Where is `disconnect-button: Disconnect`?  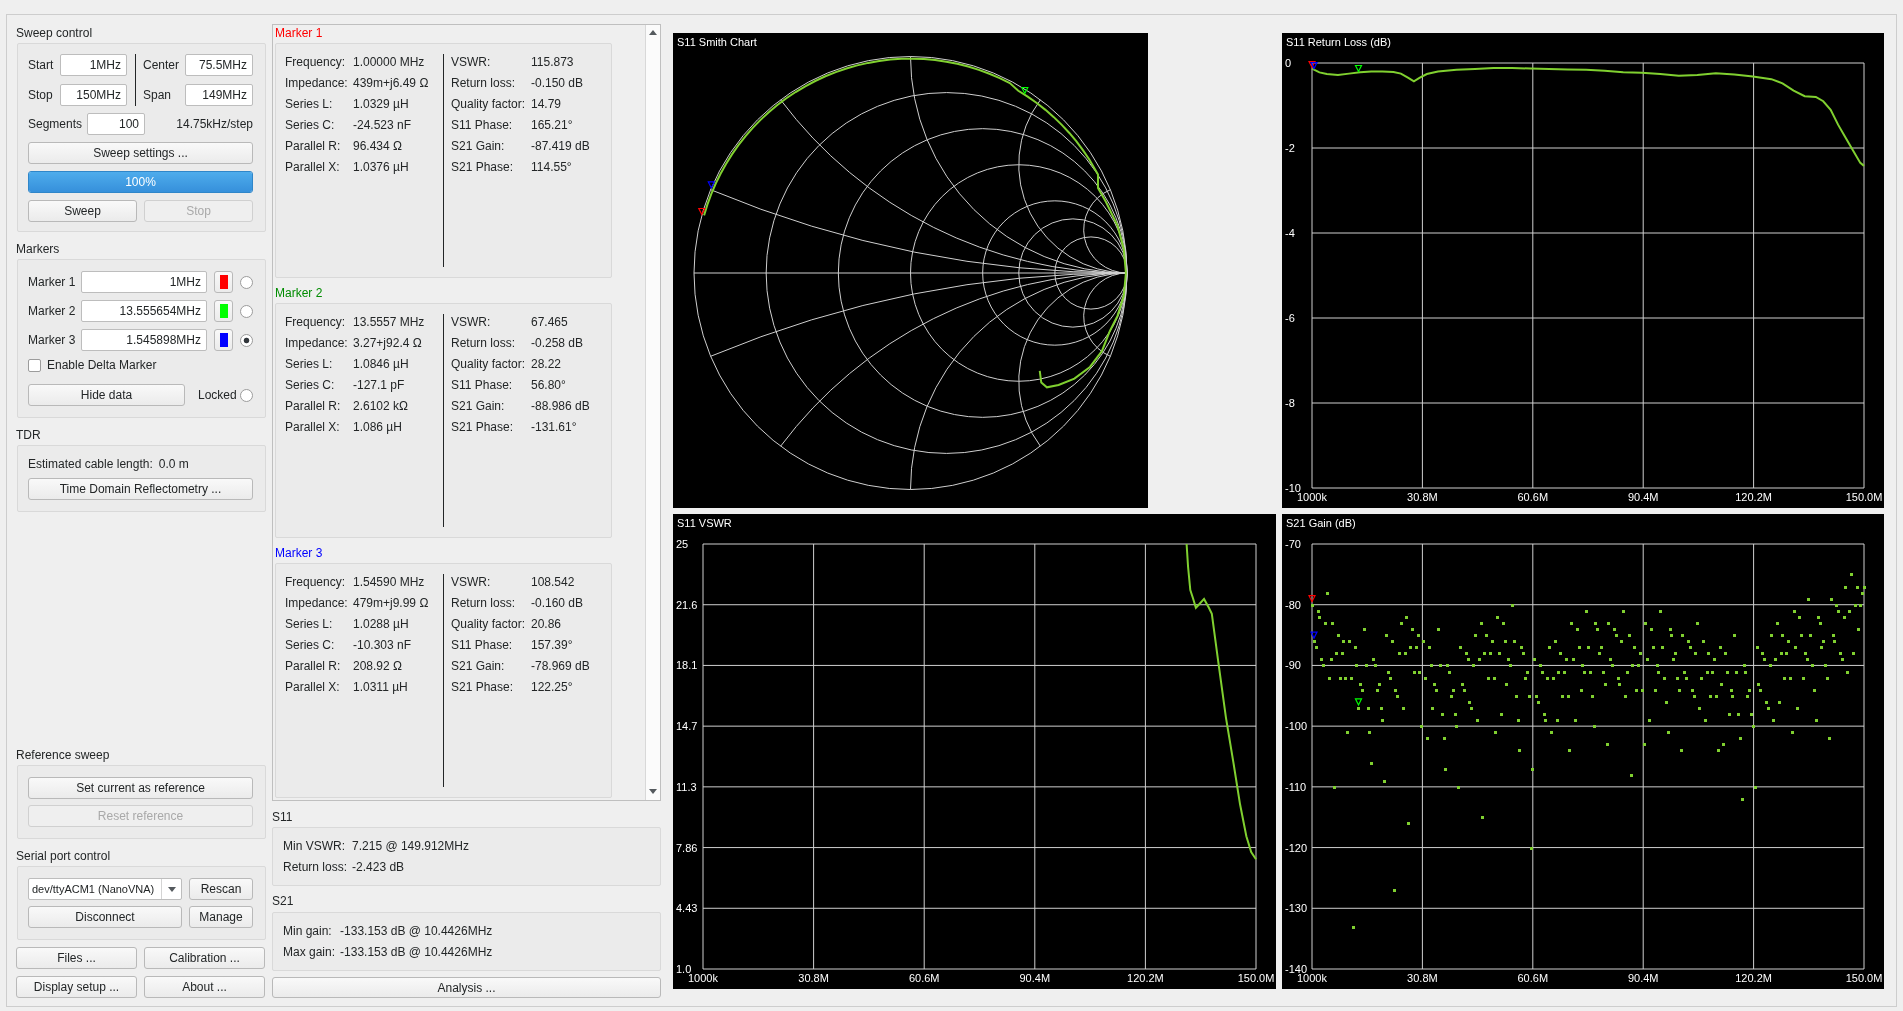
disconnect-button: Disconnect is located at coordinates (105, 917).